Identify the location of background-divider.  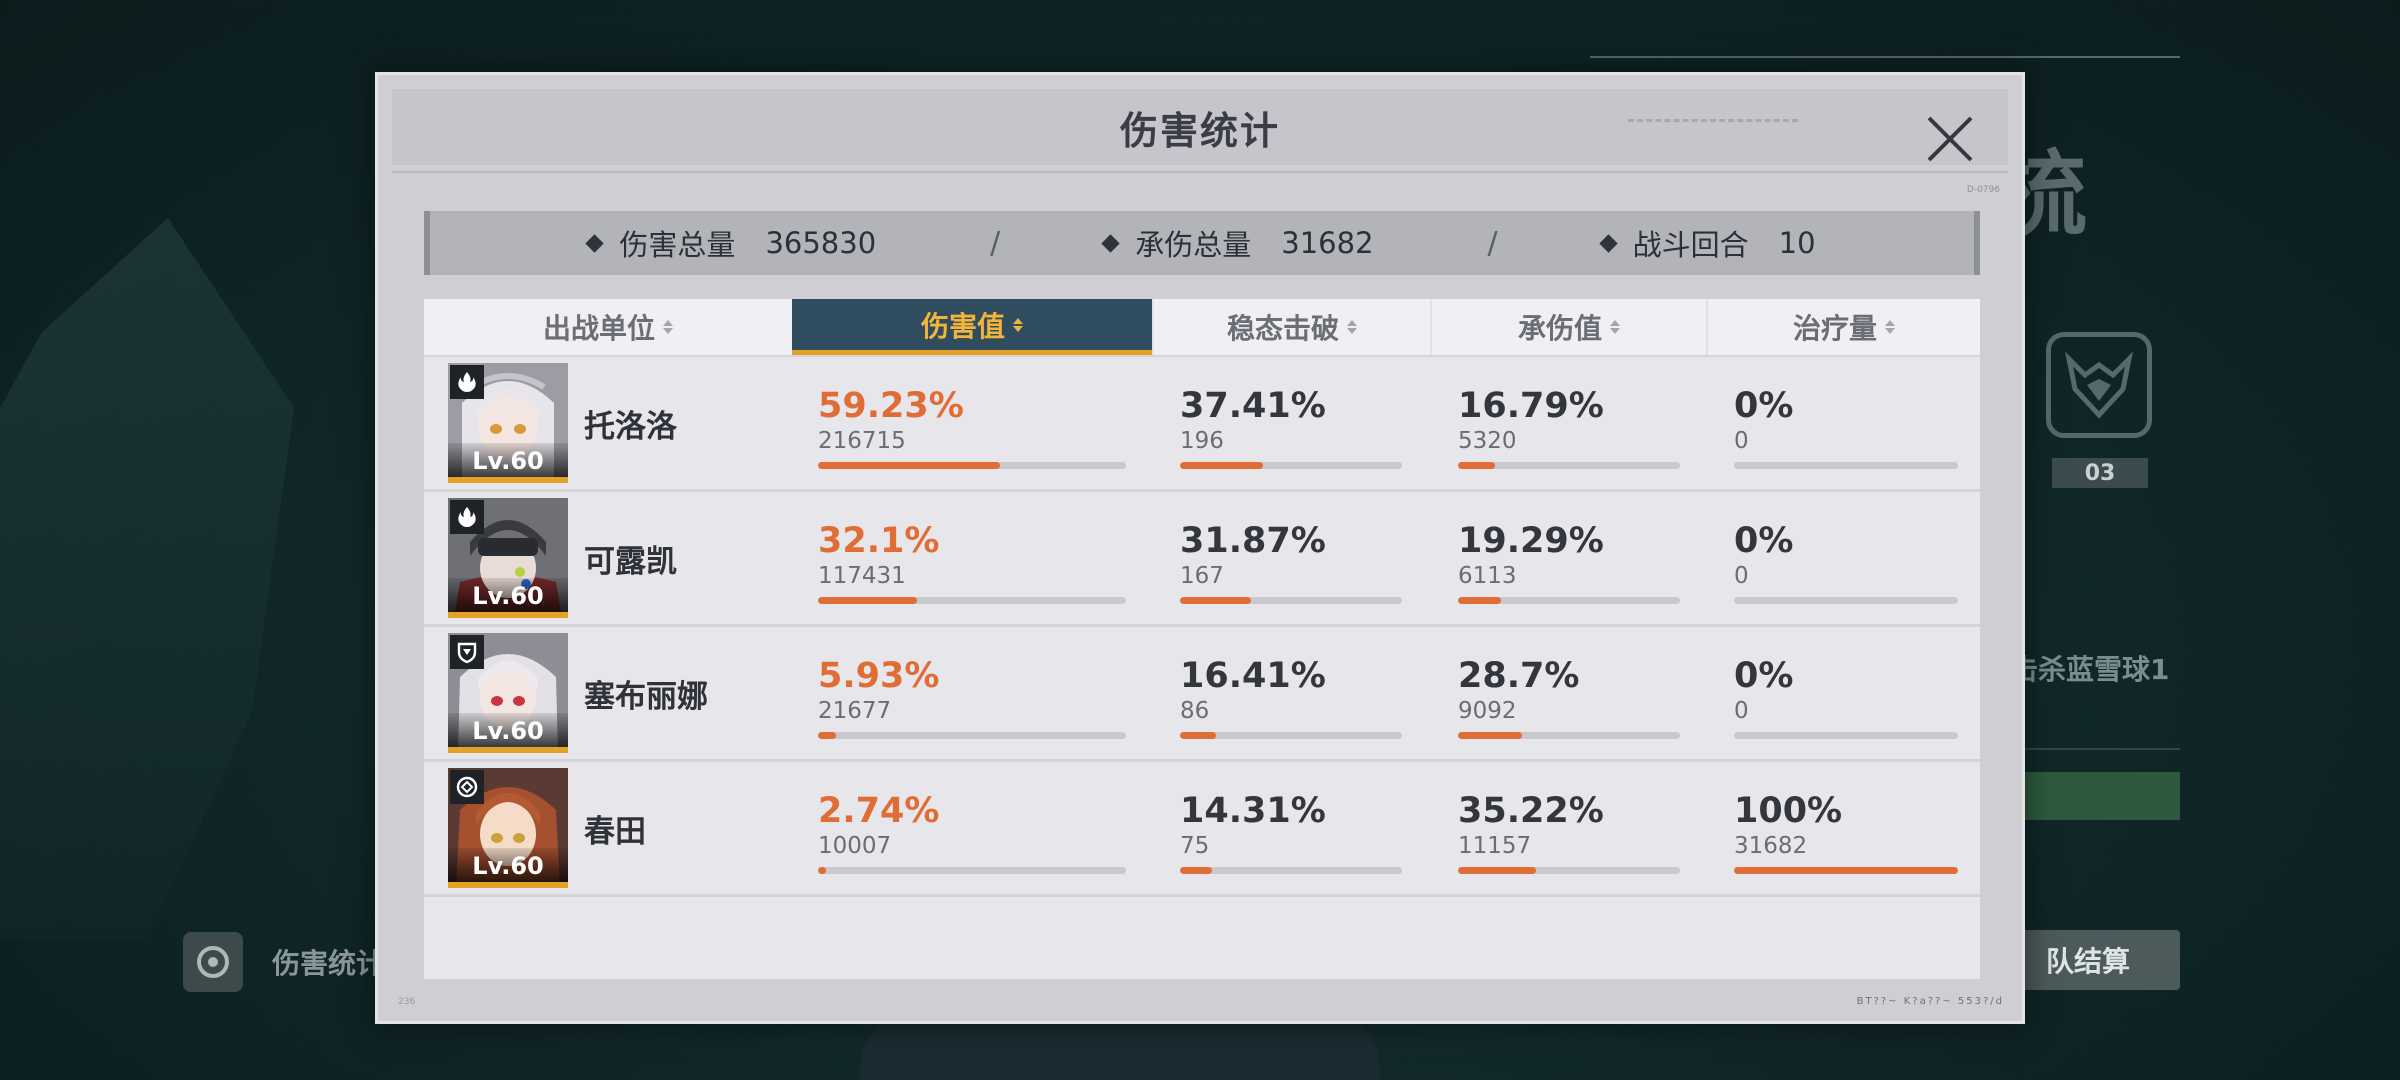
(2095, 749).